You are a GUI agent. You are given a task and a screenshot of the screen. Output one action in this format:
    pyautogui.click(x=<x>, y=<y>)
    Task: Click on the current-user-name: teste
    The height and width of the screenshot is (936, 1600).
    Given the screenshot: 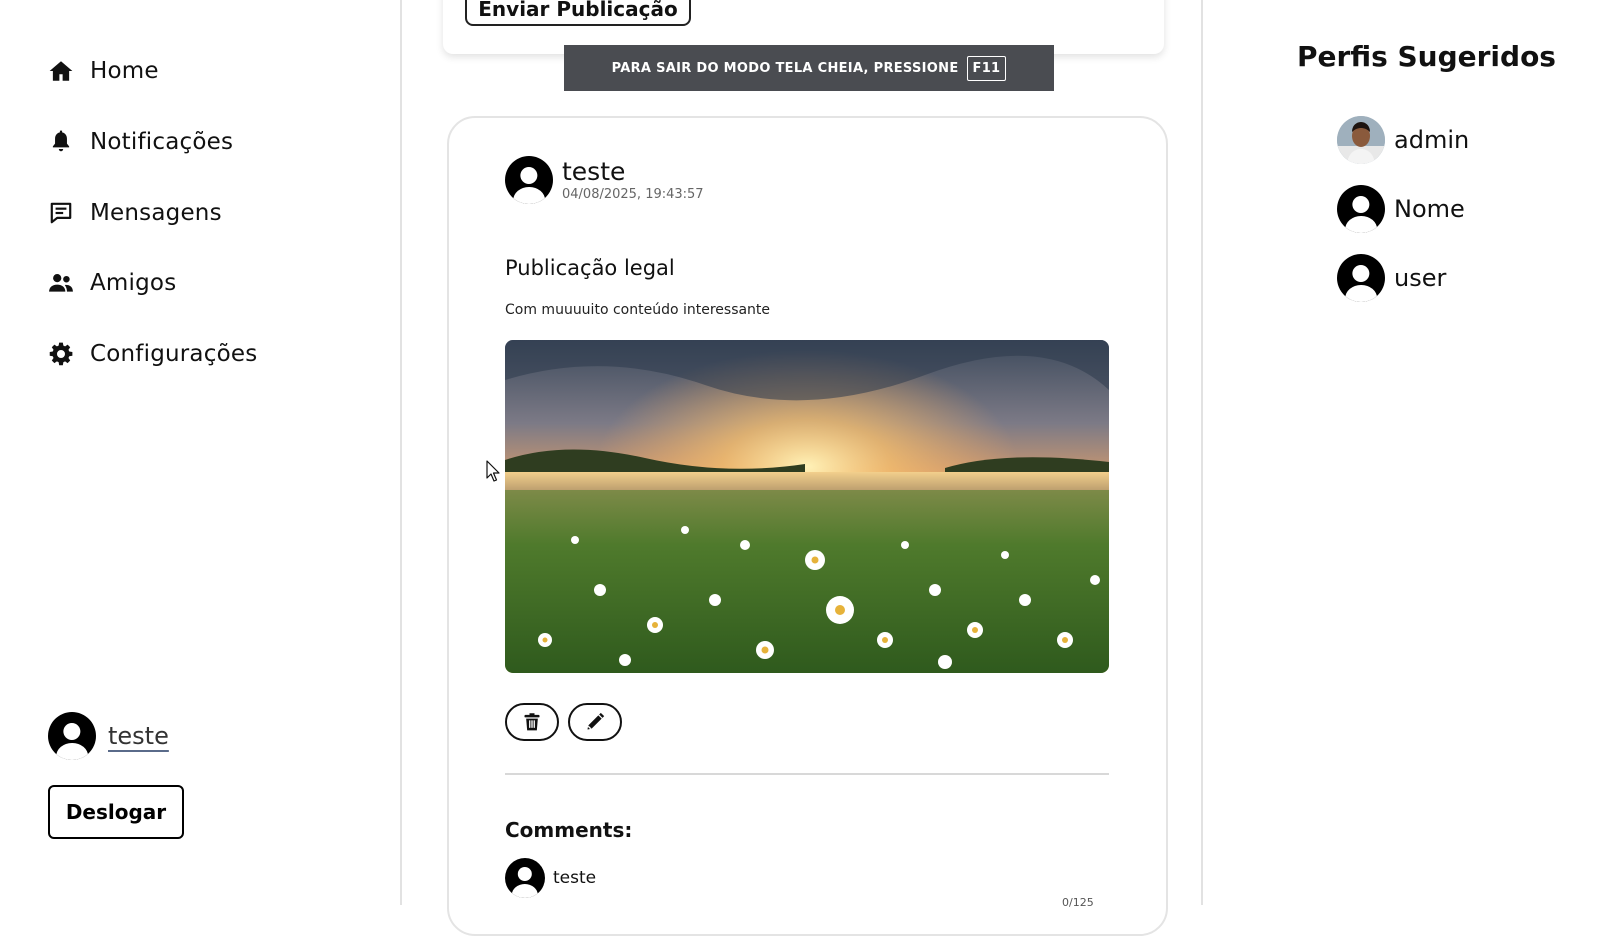 What is the action you would take?
    pyautogui.click(x=138, y=736)
    